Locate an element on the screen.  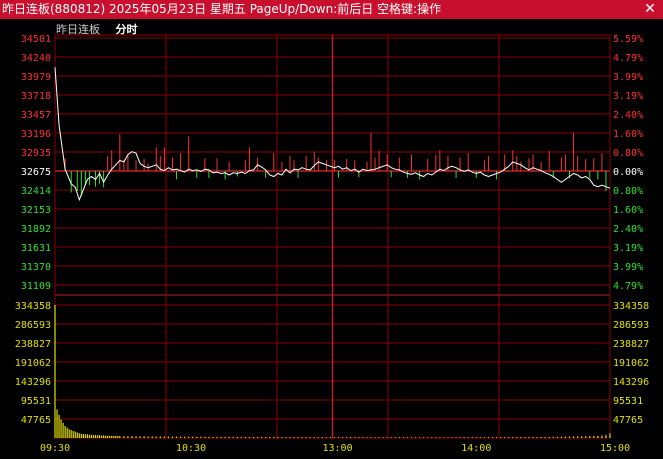
price-tick-label: 31631 is located at coordinates (36, 248).